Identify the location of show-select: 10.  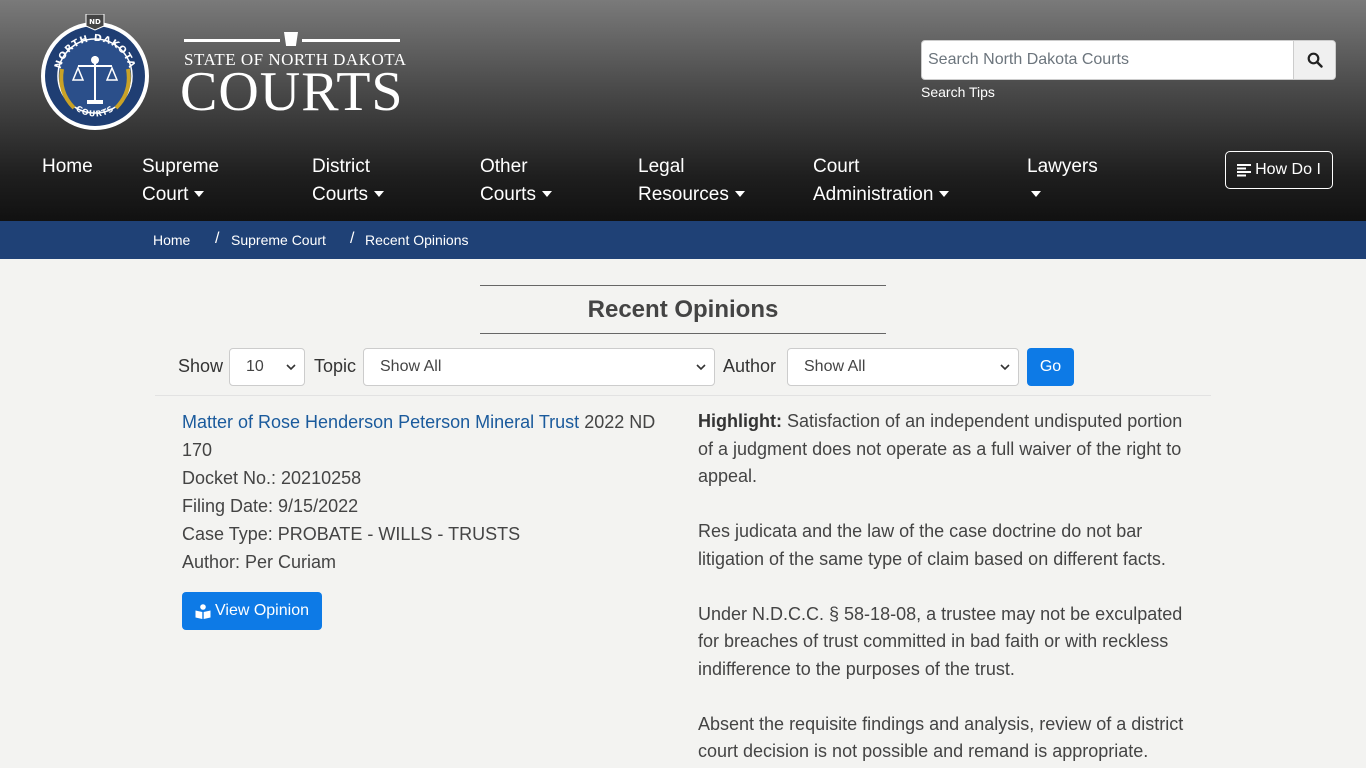
(267, 367).